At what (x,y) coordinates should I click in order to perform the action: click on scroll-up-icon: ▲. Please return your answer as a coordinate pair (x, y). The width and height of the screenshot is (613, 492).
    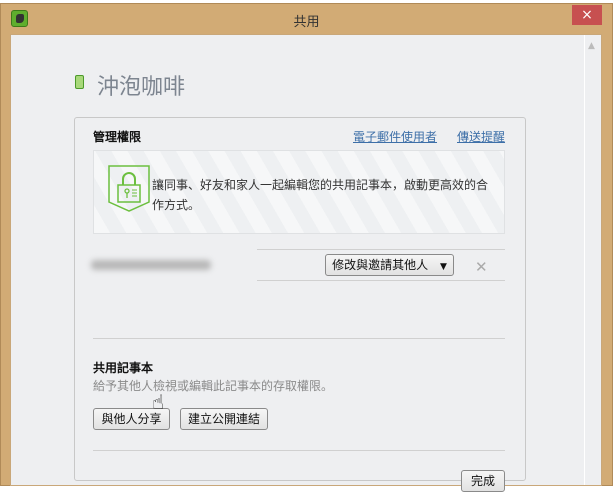
    Looking at the image, I should click on (591, 46).